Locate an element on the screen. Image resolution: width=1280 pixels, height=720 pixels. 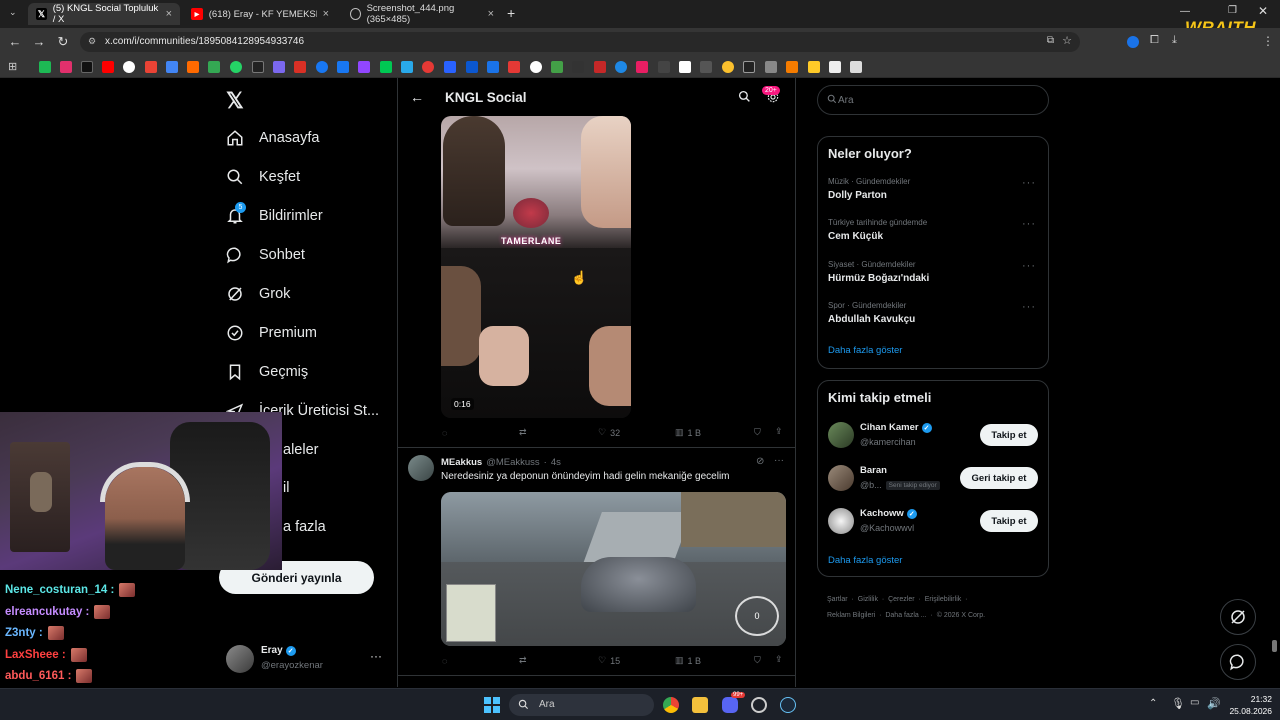
sidebar-item-grok: Grok is located at coordinates (257, 294).